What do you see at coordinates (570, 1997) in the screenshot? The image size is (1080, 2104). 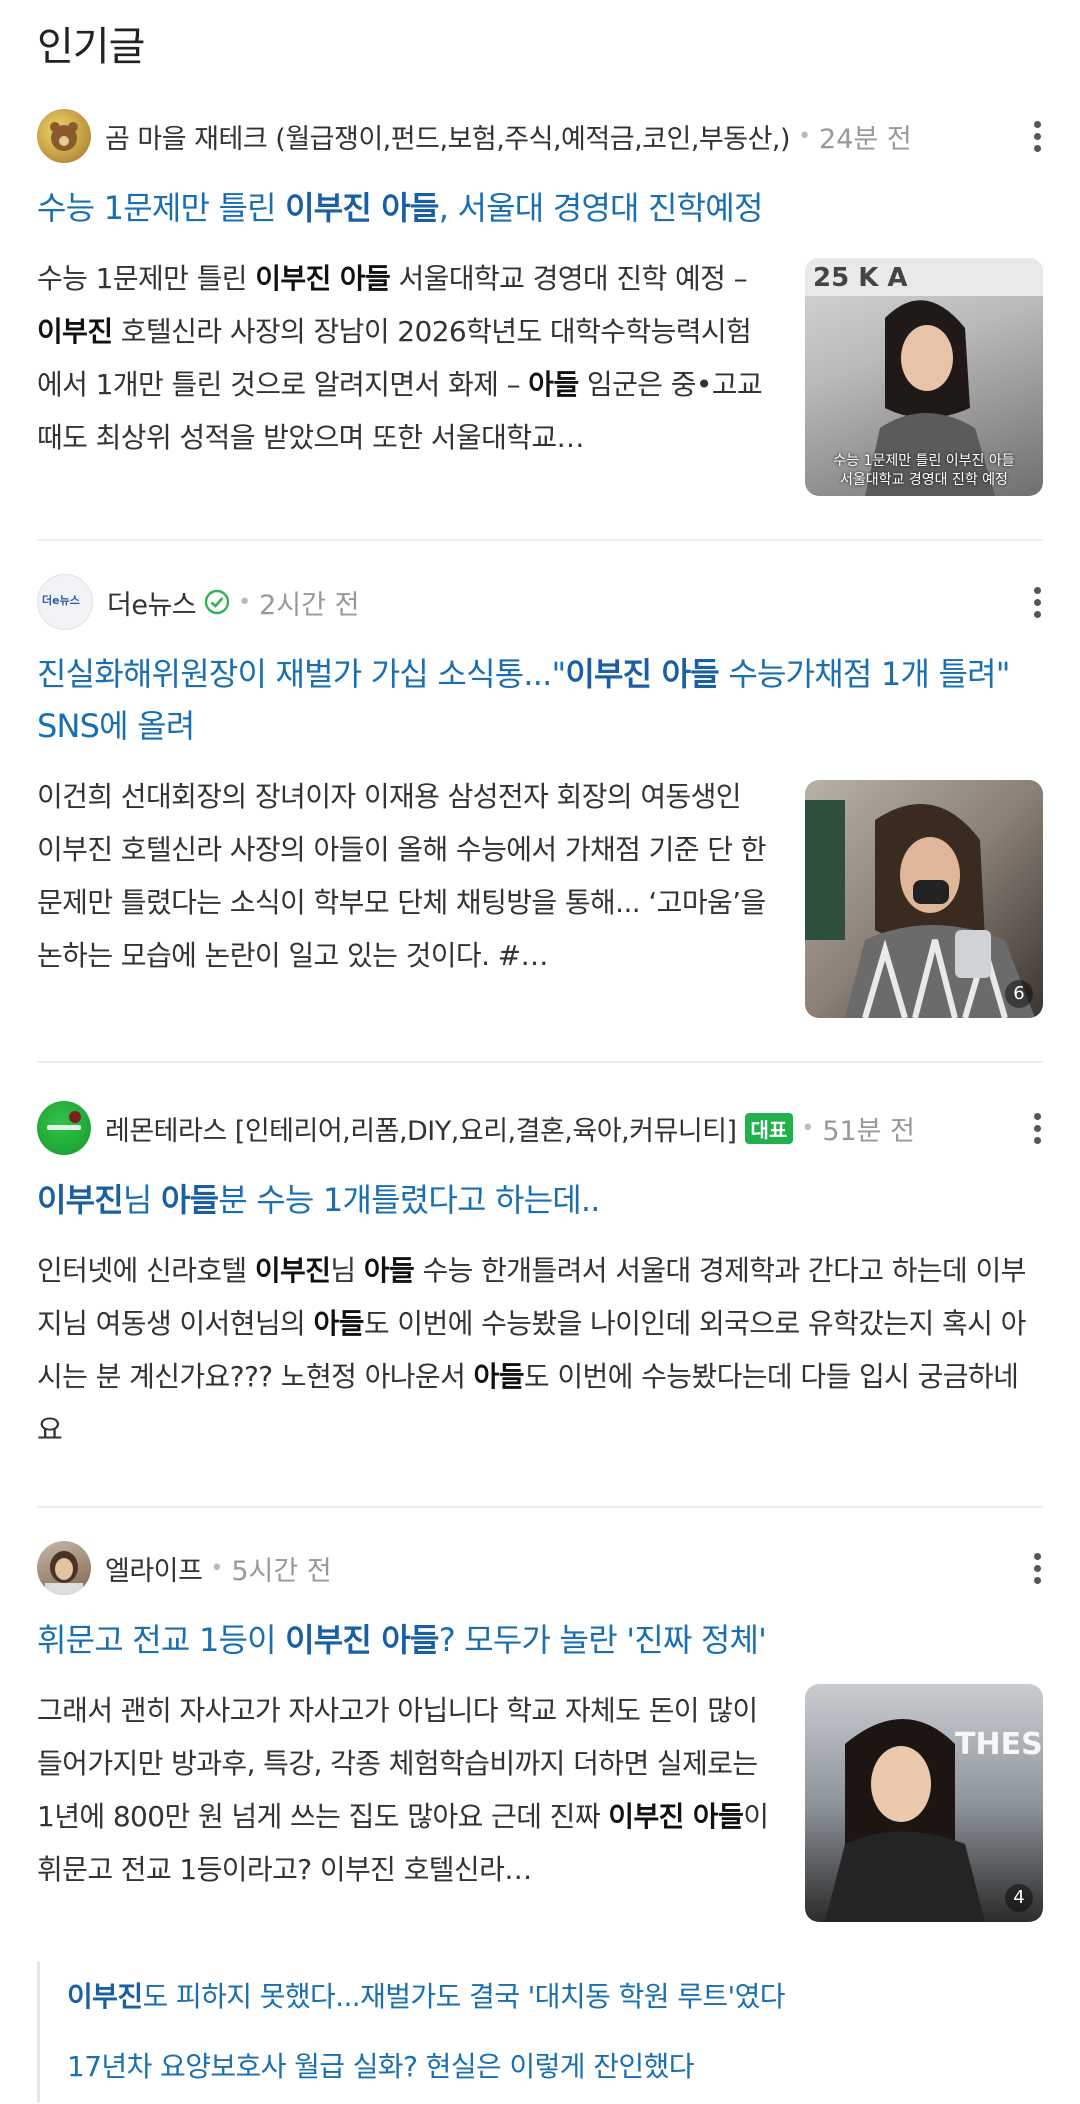 I see `related-link: 이부진도 피하지 못했다...재벌가도 결국 '대치동 학원 루트'였다` at bounding box center [570, 1997].